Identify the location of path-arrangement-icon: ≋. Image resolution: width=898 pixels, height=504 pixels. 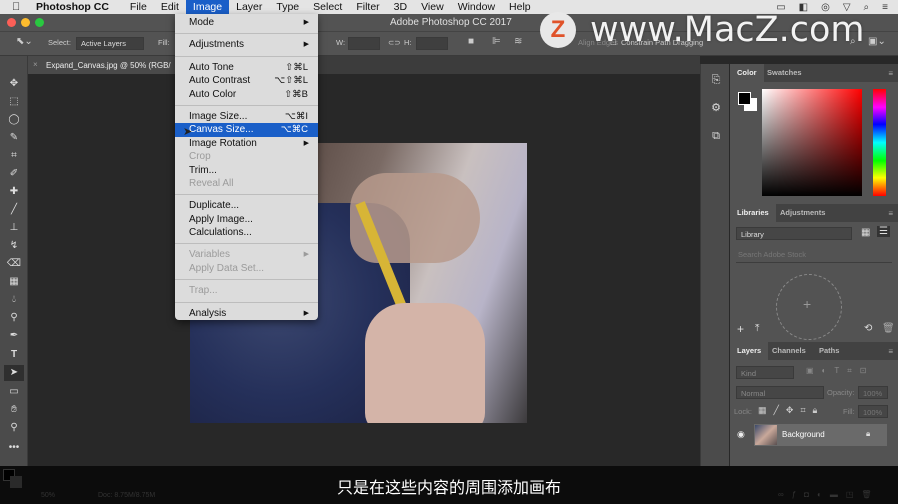
(518, 41).